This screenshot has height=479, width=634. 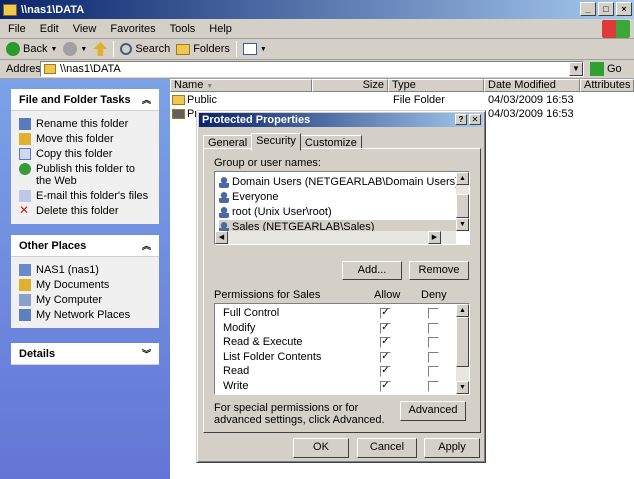 I want to click on expand-icon: ︾, so click(x=146, y=353).